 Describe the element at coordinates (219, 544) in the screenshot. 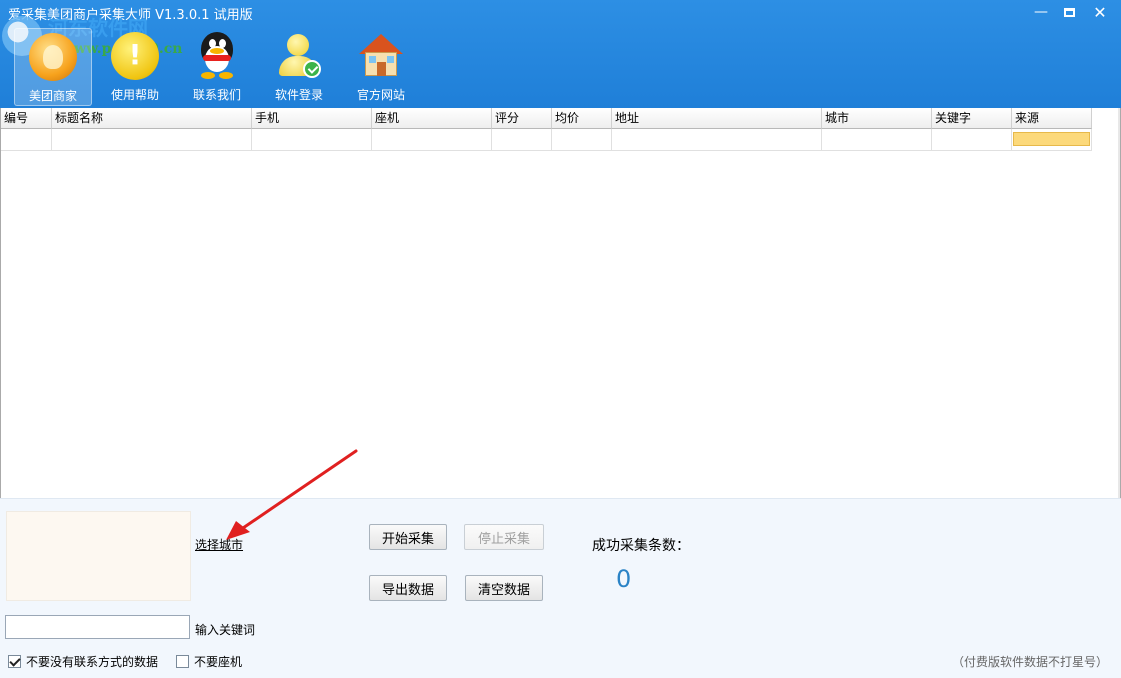

I see `select-city-link: 选择城市` at that location.